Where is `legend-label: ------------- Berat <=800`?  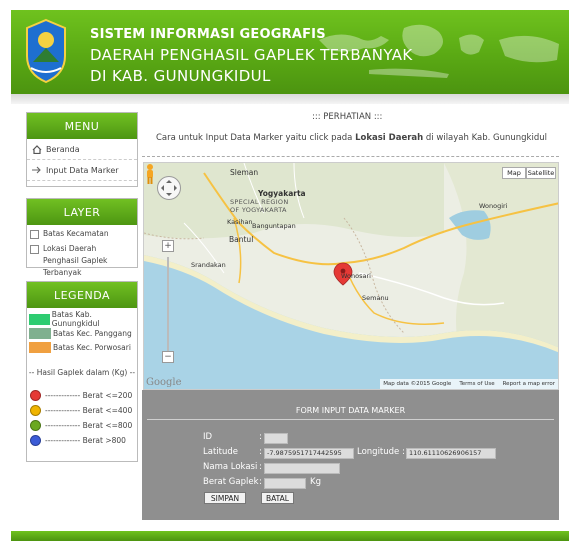 legend-label: ------------- Berat <=800 is located at coordinates (89, 425).